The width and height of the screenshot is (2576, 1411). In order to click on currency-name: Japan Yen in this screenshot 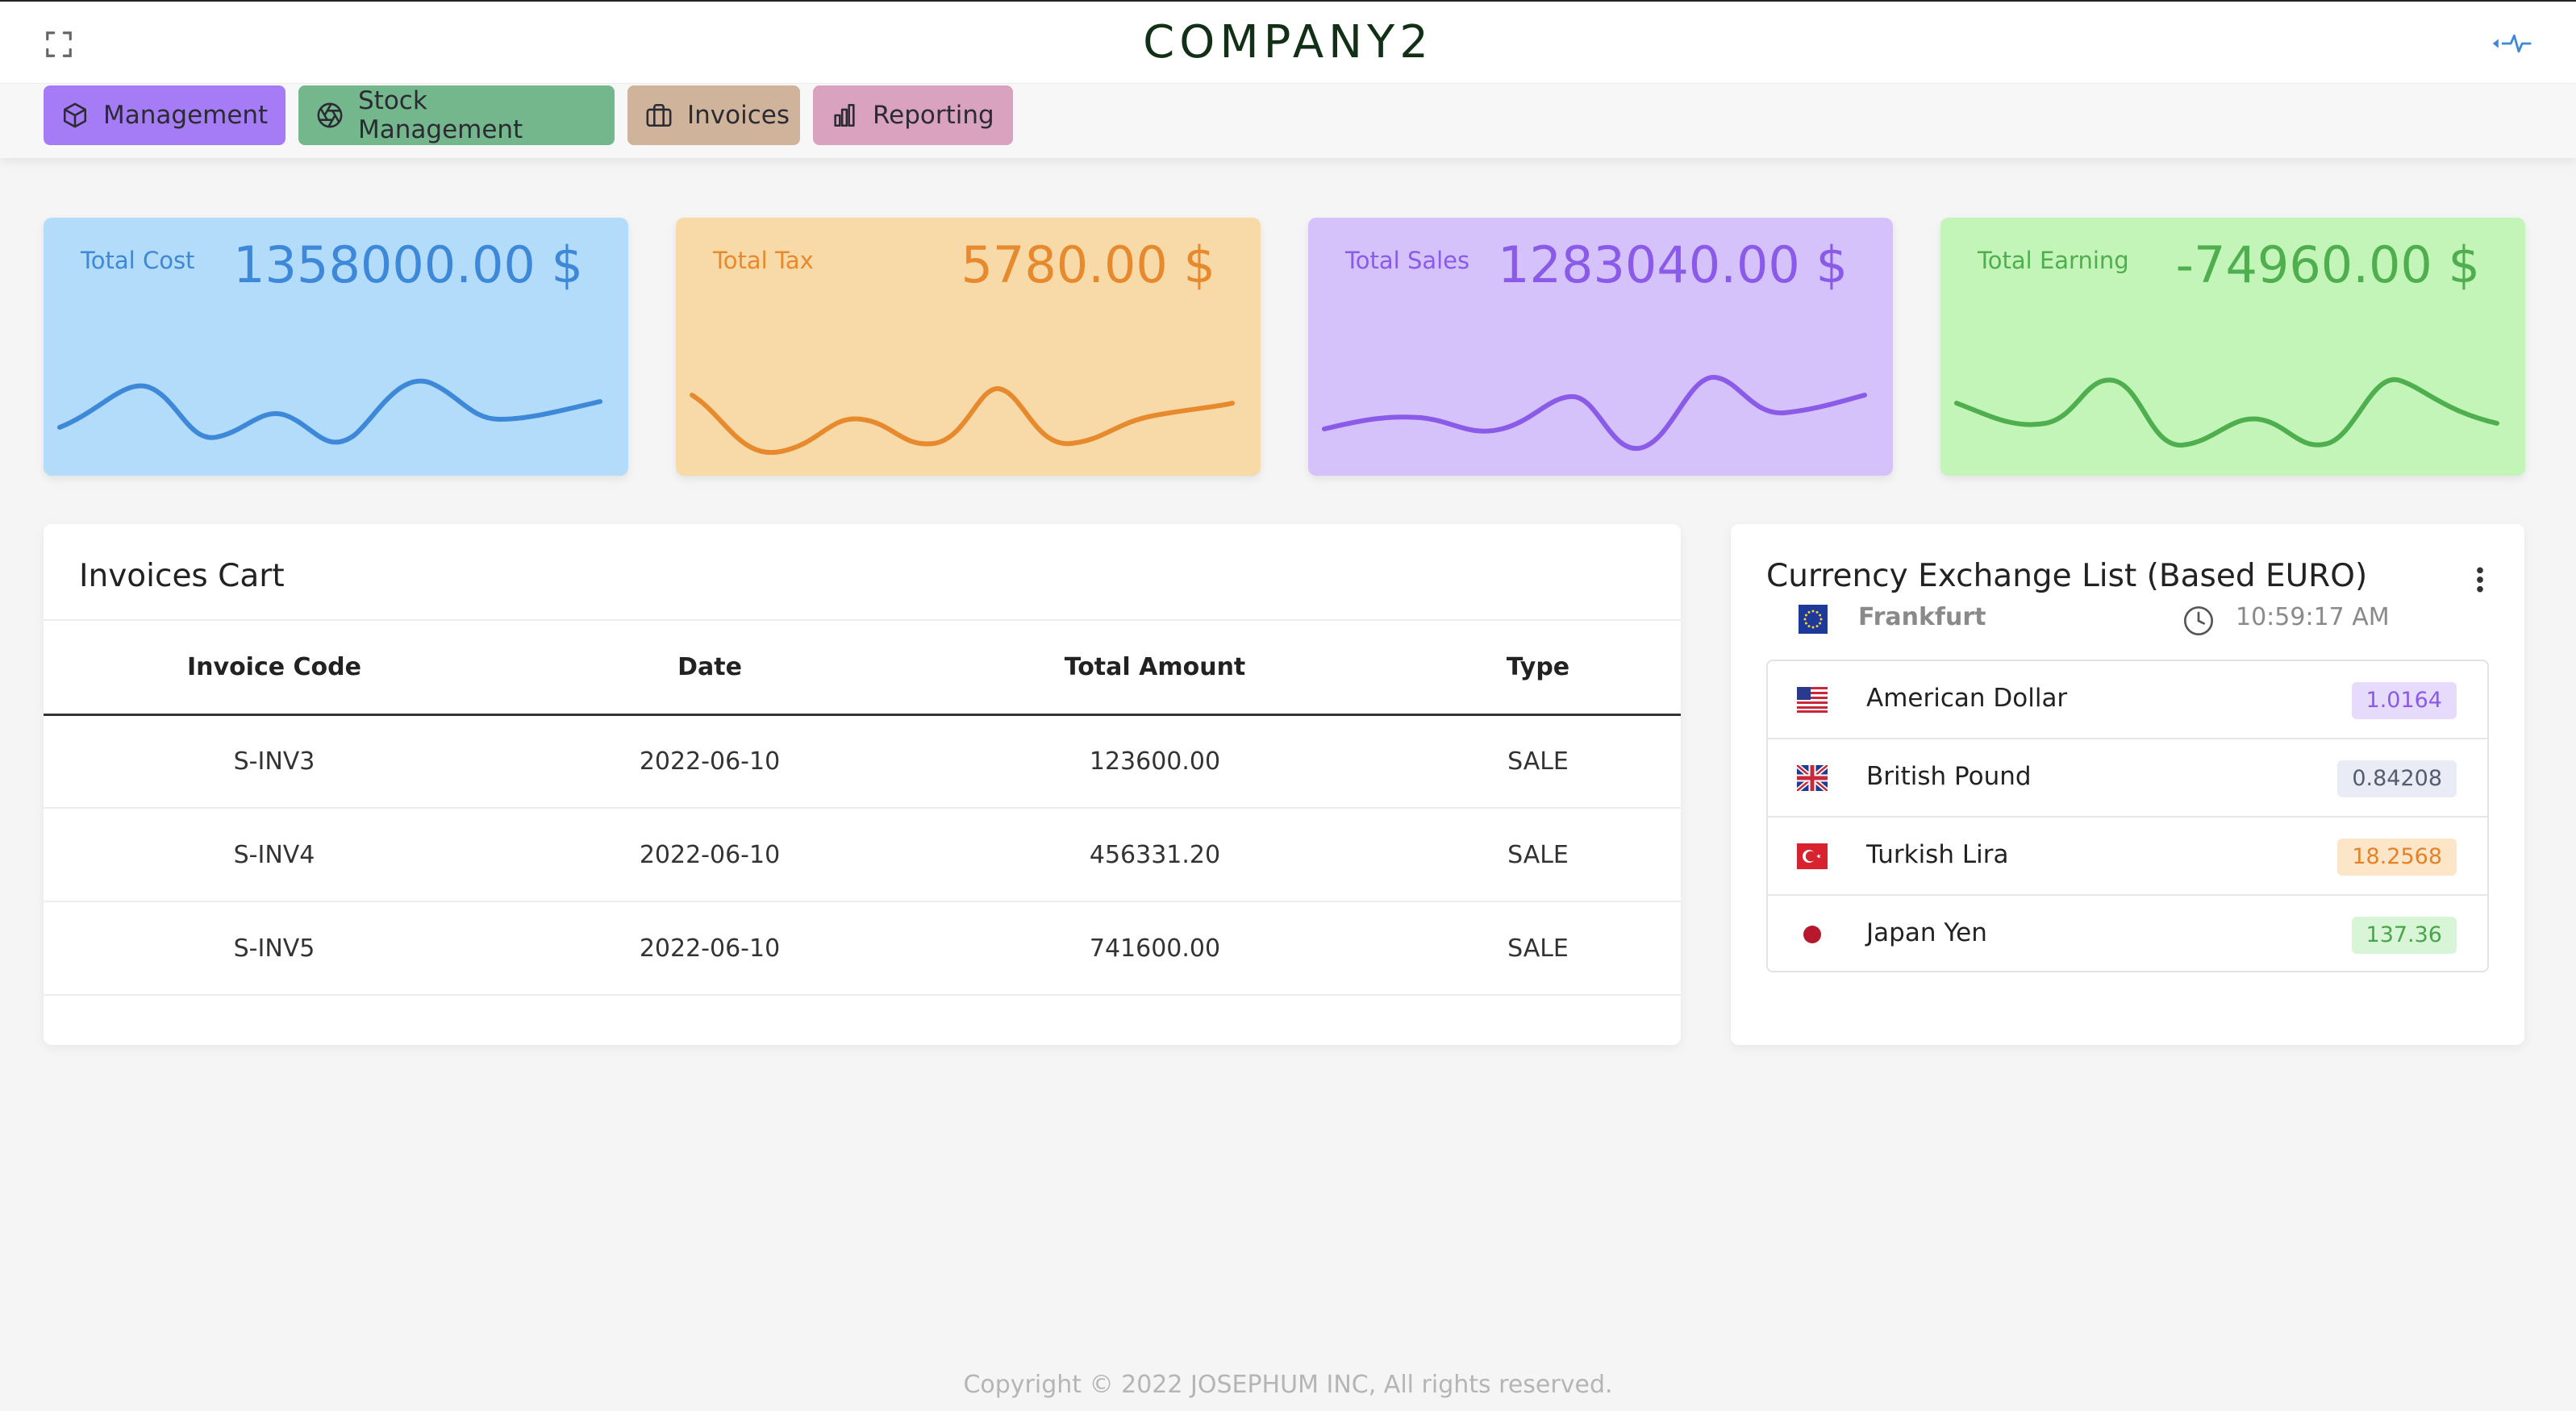, I will do `click(1926, 932)`.